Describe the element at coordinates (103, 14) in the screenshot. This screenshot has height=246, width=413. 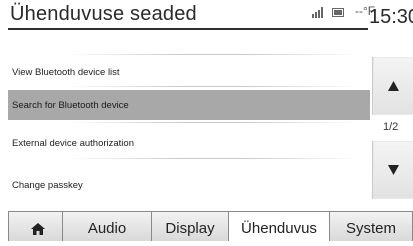
I see `page-title: Ühenduvuse seaded` at that location.